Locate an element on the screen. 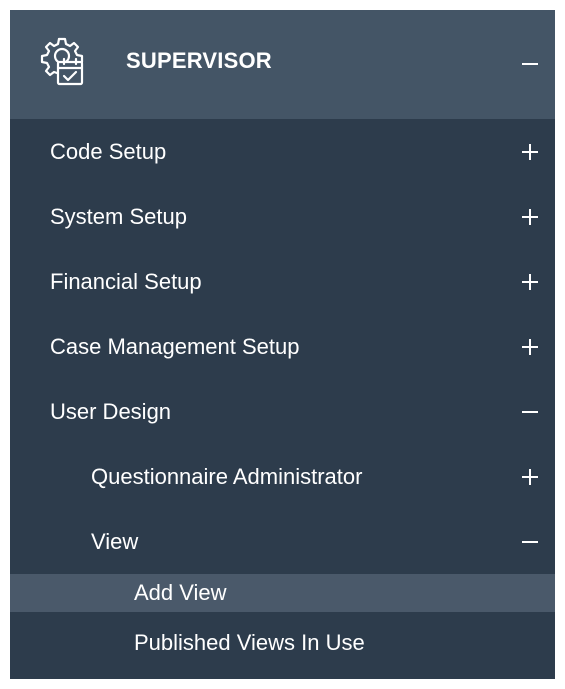 This screenshot has height=689, width=565. menu-item-published-views-in-use: Published Views In Use is located at coordinates (282, 643).